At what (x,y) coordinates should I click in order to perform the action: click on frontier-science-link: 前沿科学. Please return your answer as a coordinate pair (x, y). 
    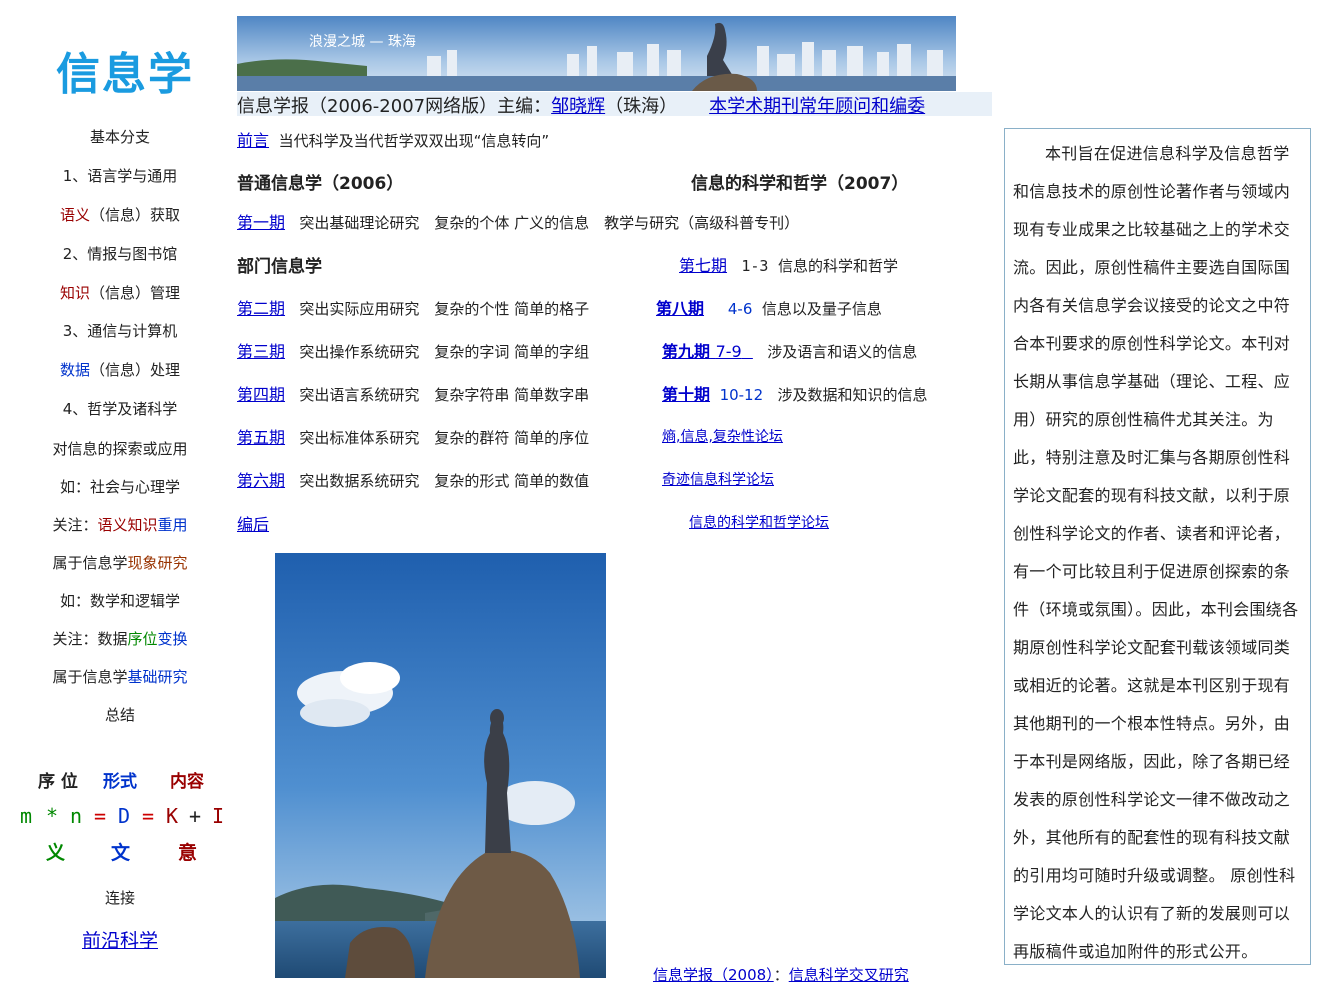
    Looking at the image, I should click on (120, 941).